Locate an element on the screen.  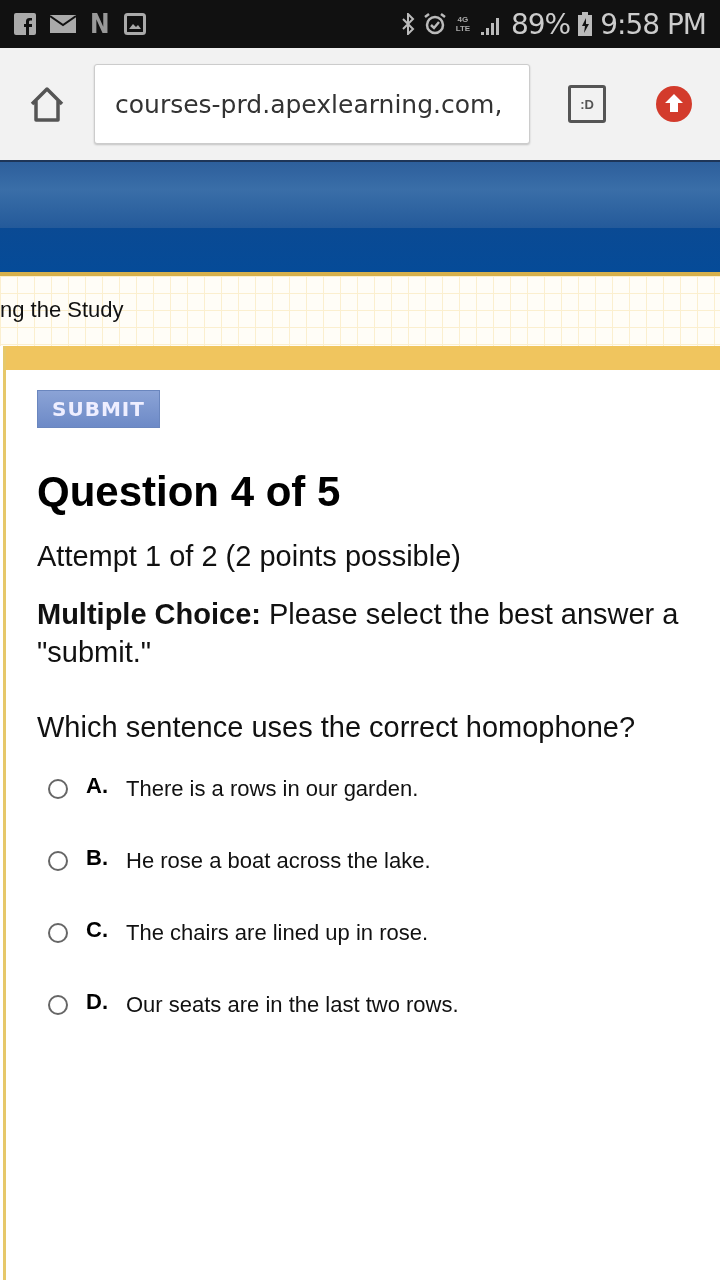
clock-time: 9:58 PM is located at coordinates (653, 24).